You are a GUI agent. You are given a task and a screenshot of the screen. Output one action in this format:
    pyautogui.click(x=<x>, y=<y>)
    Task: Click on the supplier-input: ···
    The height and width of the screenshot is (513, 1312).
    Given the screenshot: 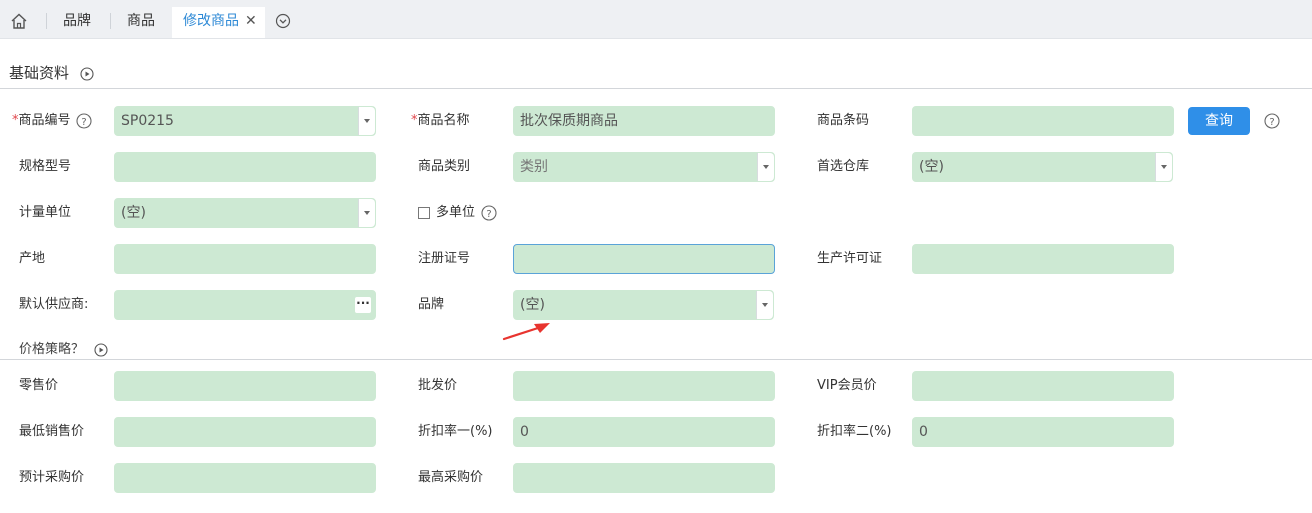 What is the action you would take?
    pyautogui.click(x=245, y=305)
    